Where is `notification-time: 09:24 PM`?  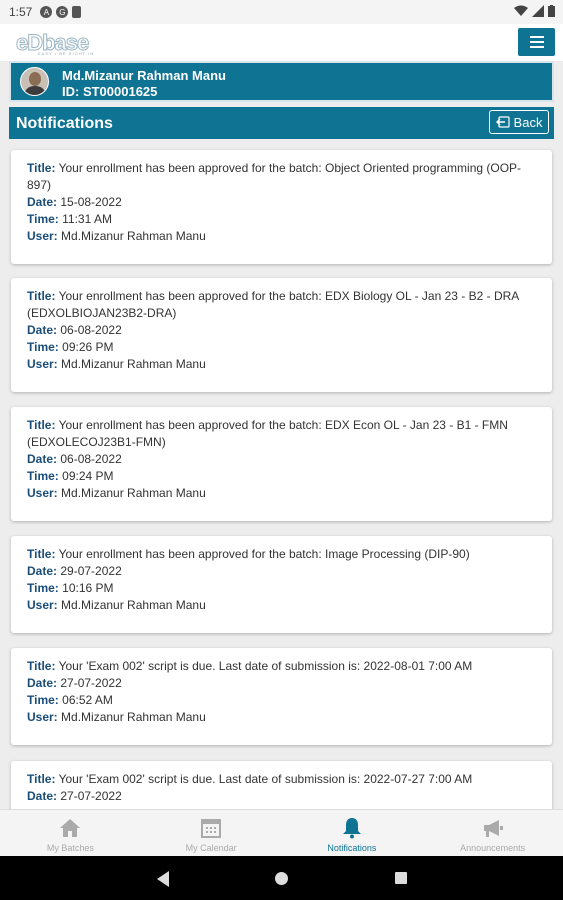
notification-time: 09:24 PM is located at coordinates (88, 476).